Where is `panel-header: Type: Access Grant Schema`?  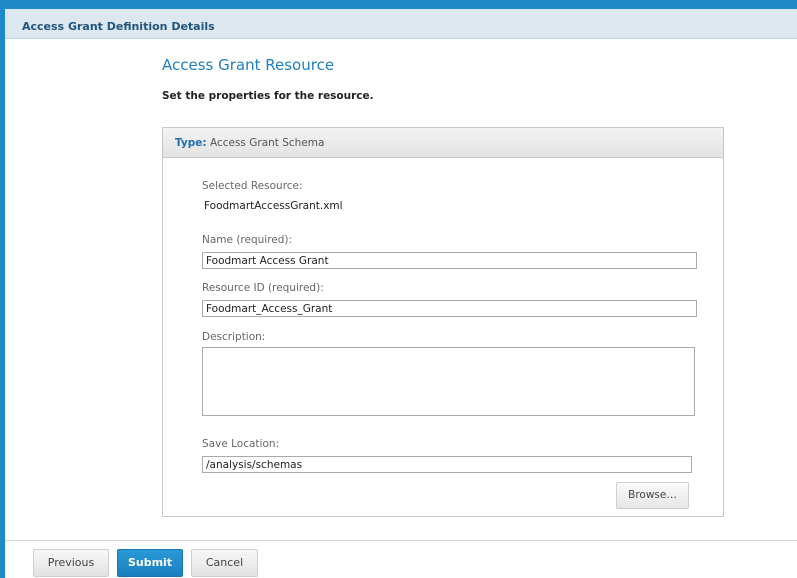
panel-header: Type: Access Grant Schema is located at coordinates (443, 143).